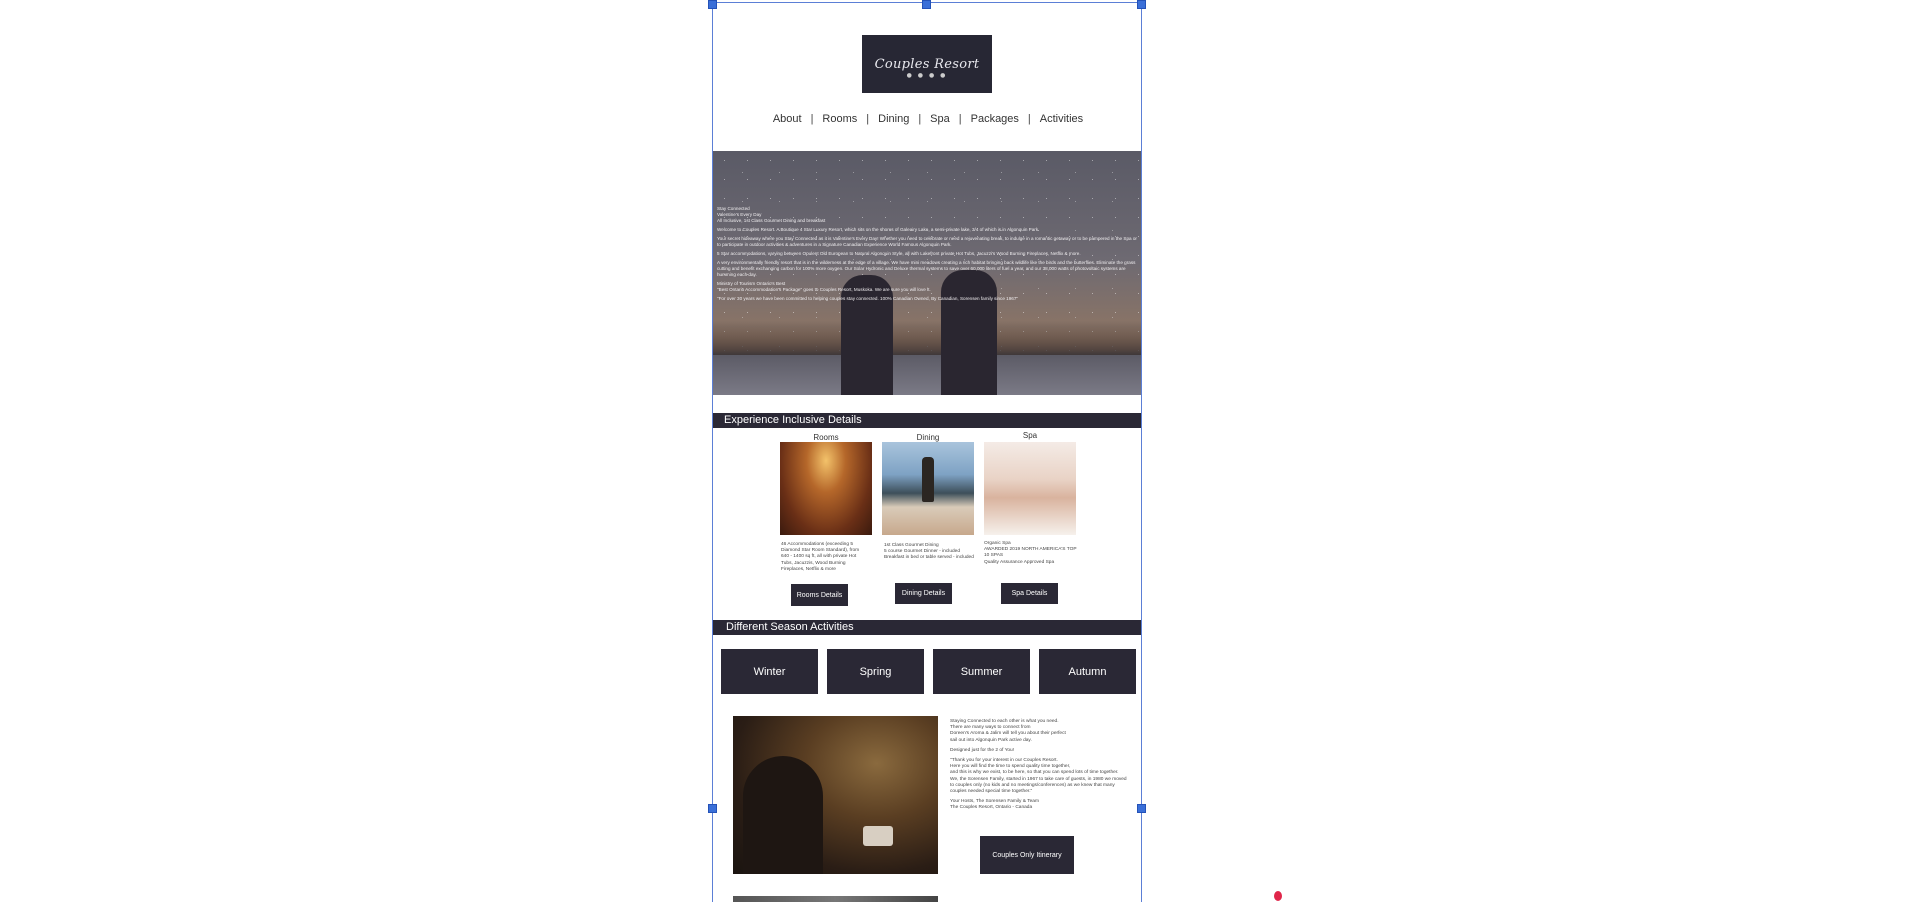  What do you see at coordinates (878, 836) in the screenshot?
I see `photo-table-detail` at bounding box center [878, 836].